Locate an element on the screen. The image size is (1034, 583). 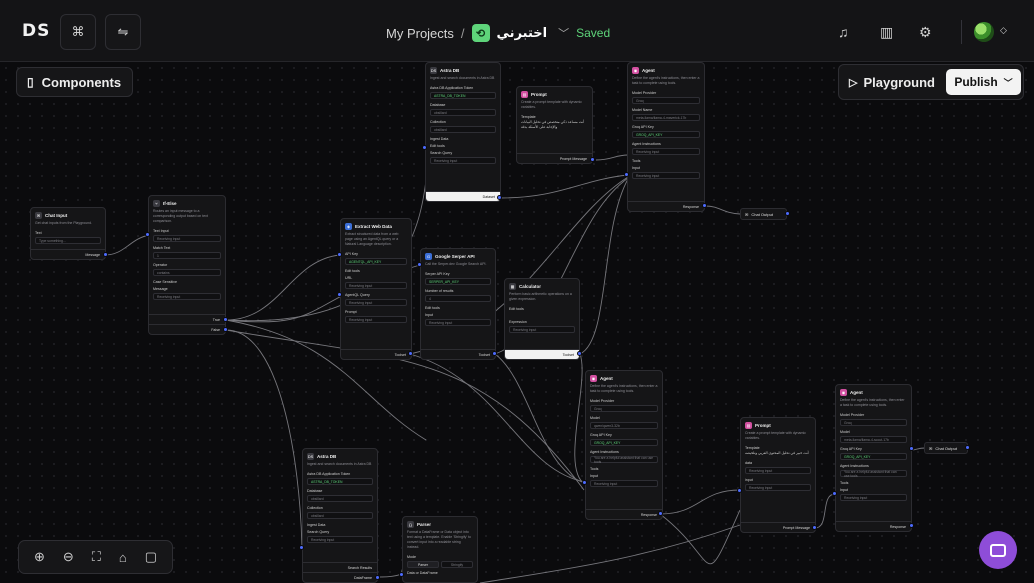
message-field: Receiving input is located at coordinates (187, 296).